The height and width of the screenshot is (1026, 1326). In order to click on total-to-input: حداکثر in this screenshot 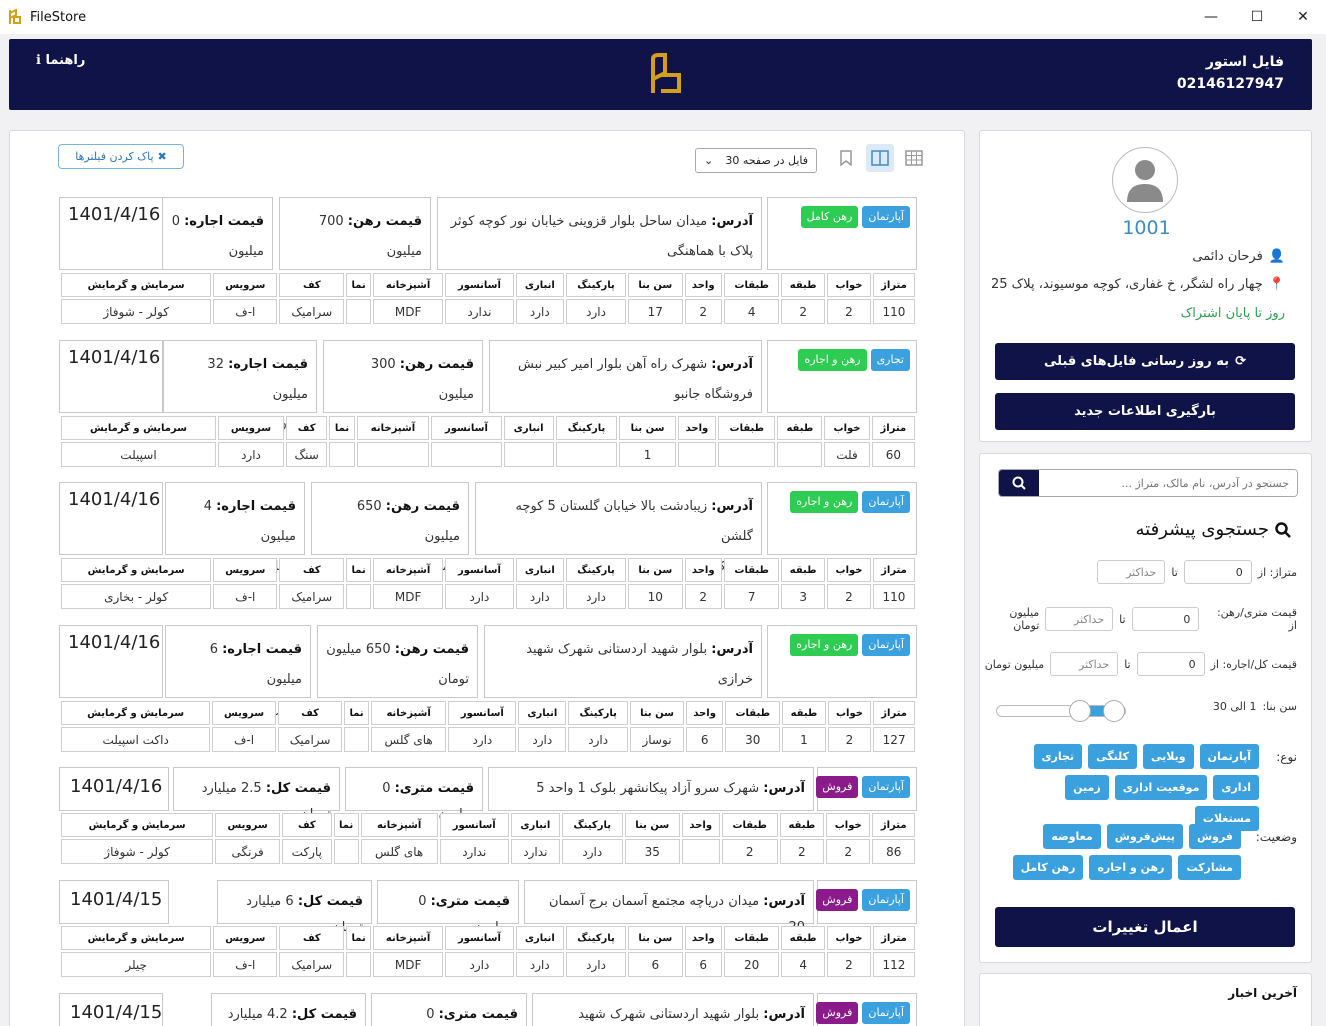, I will do `click(1084, 664)`.